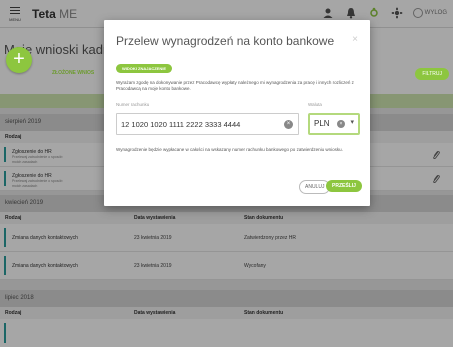 This screenshot has width=453, height=347. Describe the element at coordinates (315, 104) in the screenshot. I see `currency-label: Waluta` at that location.